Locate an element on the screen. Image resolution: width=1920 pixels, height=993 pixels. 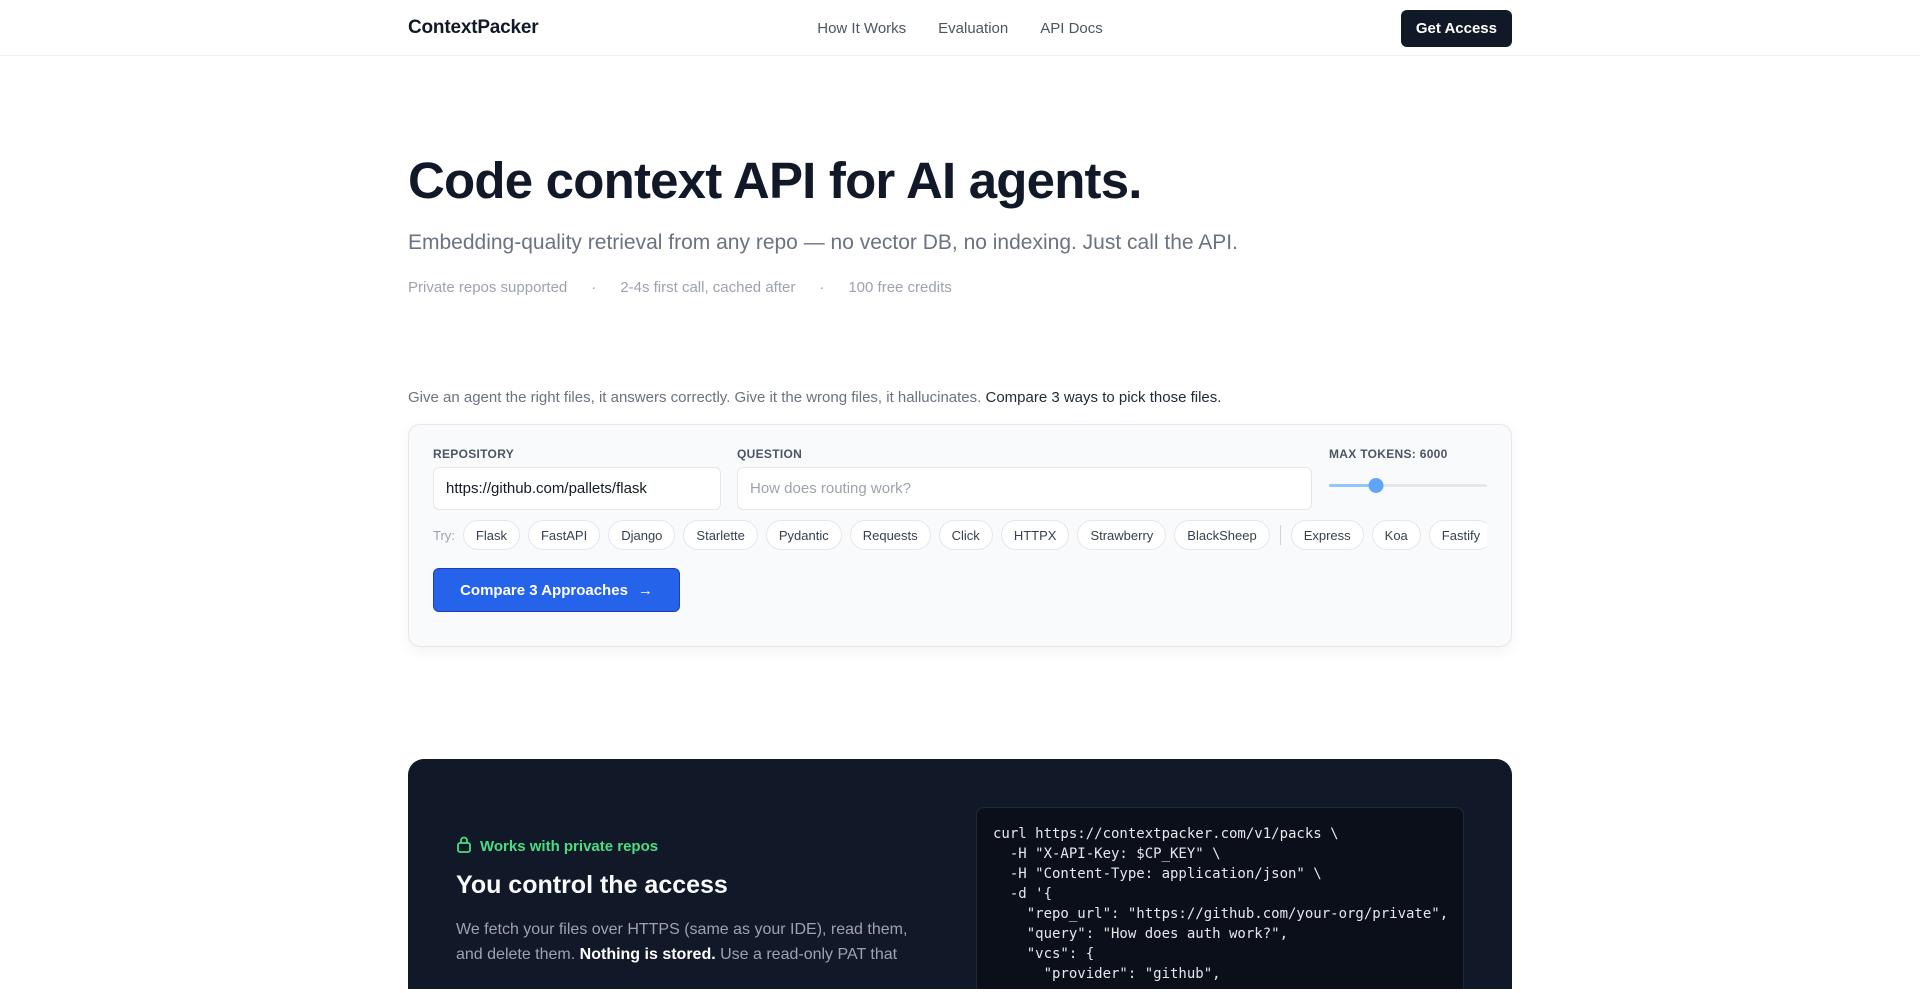
nav-link-evaluation: Evaluation is located at coordinates (973, 28).